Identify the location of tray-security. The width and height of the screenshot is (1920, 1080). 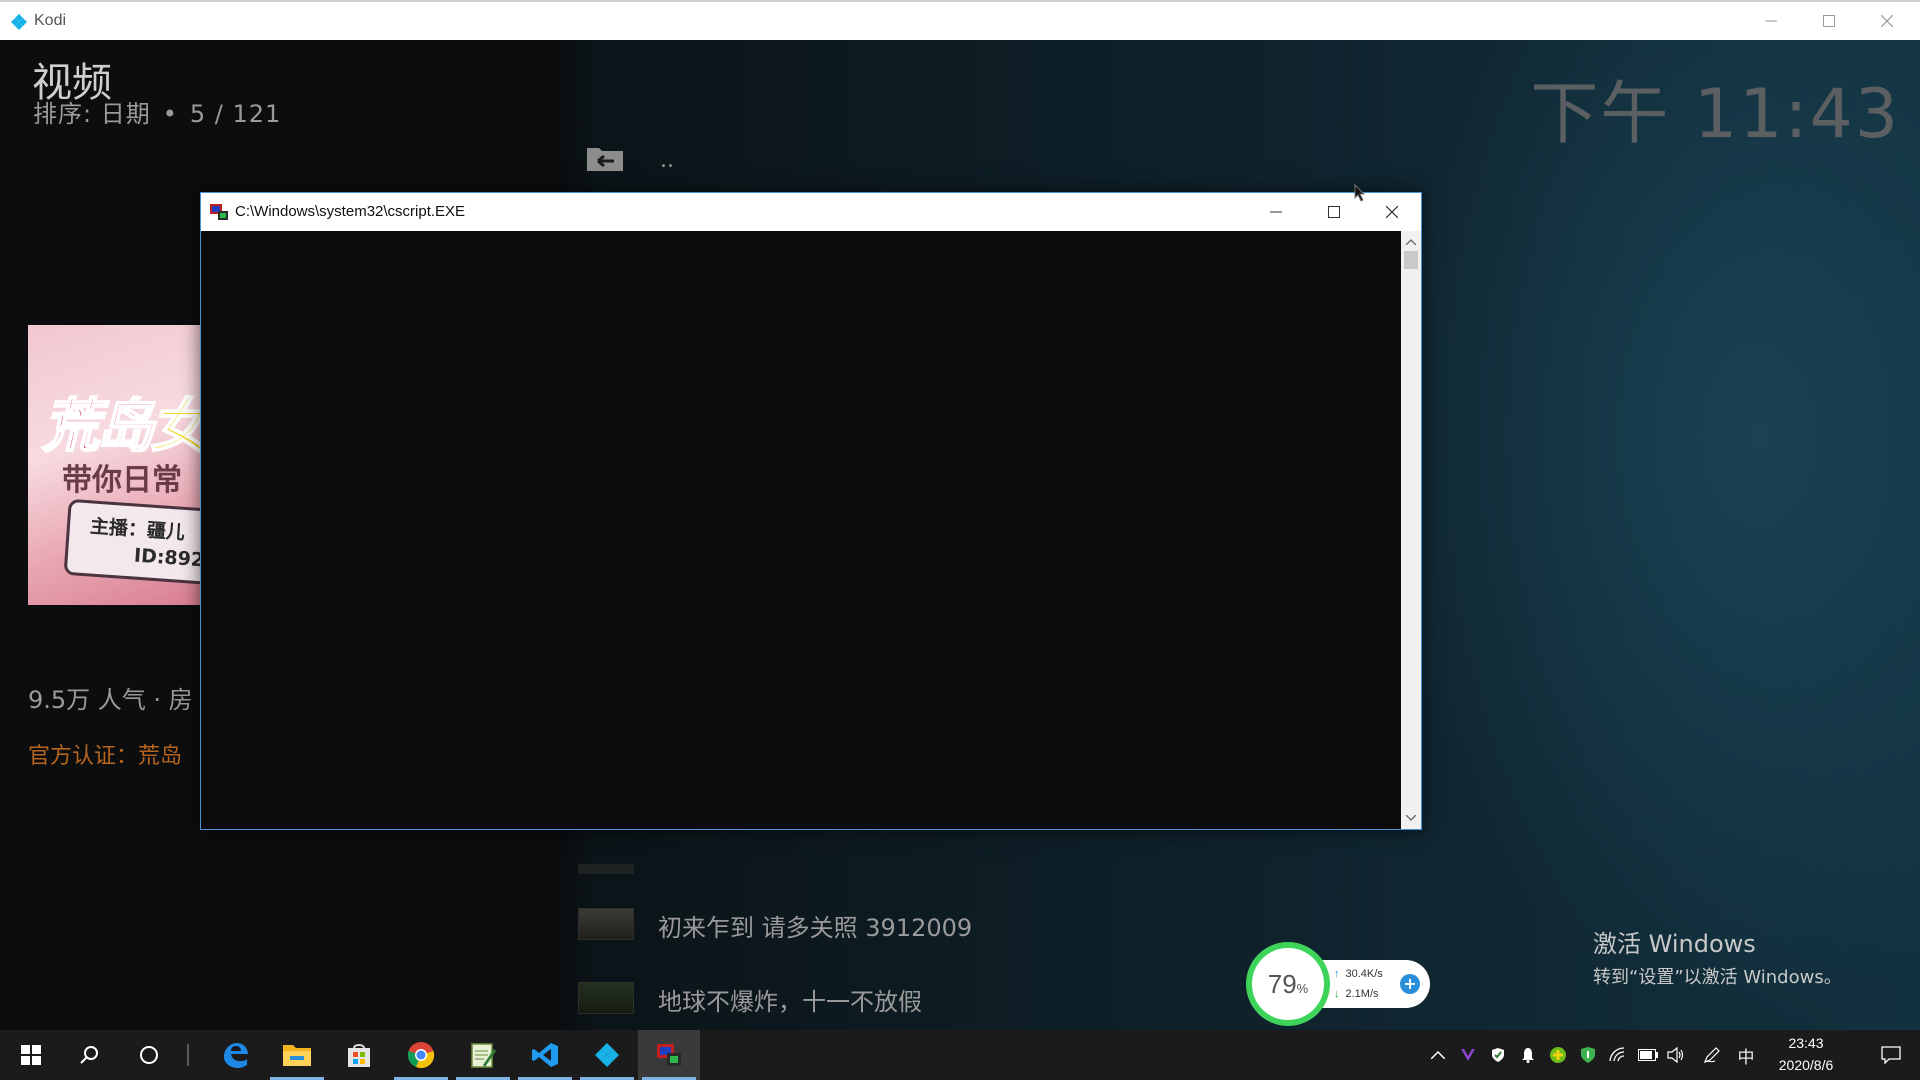
(1498, 1055).